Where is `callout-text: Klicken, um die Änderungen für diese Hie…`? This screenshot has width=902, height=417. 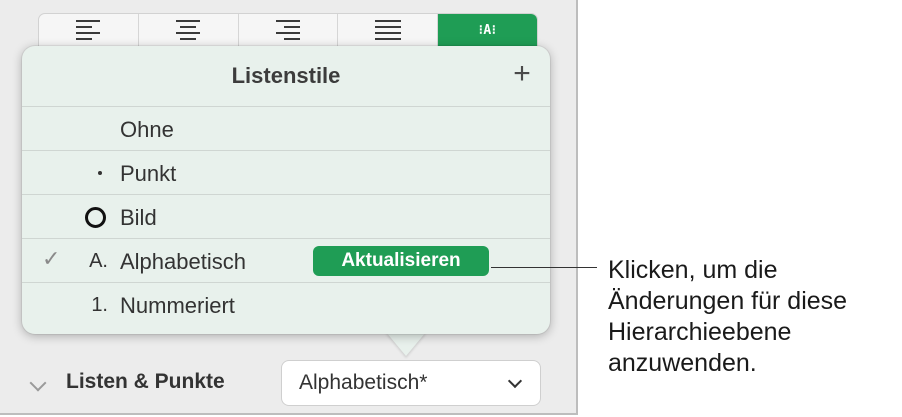 callout-text: Klicken, um die Änderungen für diese Hie… is located at coordinates (728, 316).